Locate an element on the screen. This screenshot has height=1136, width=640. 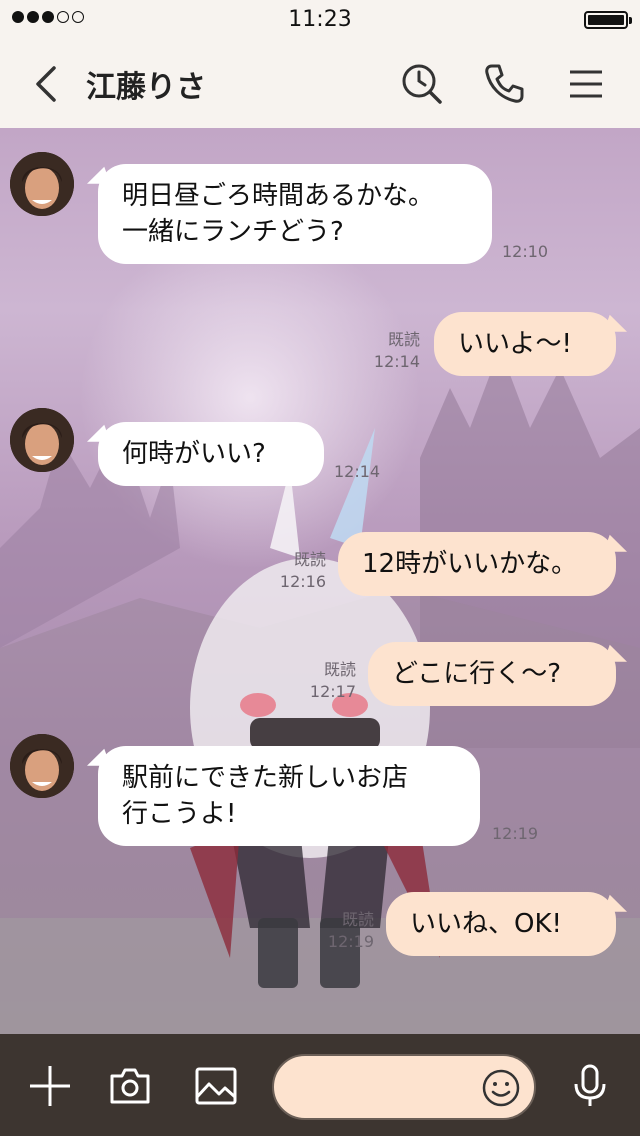
message-time: 12:16 is located at coordinates (302, 581).